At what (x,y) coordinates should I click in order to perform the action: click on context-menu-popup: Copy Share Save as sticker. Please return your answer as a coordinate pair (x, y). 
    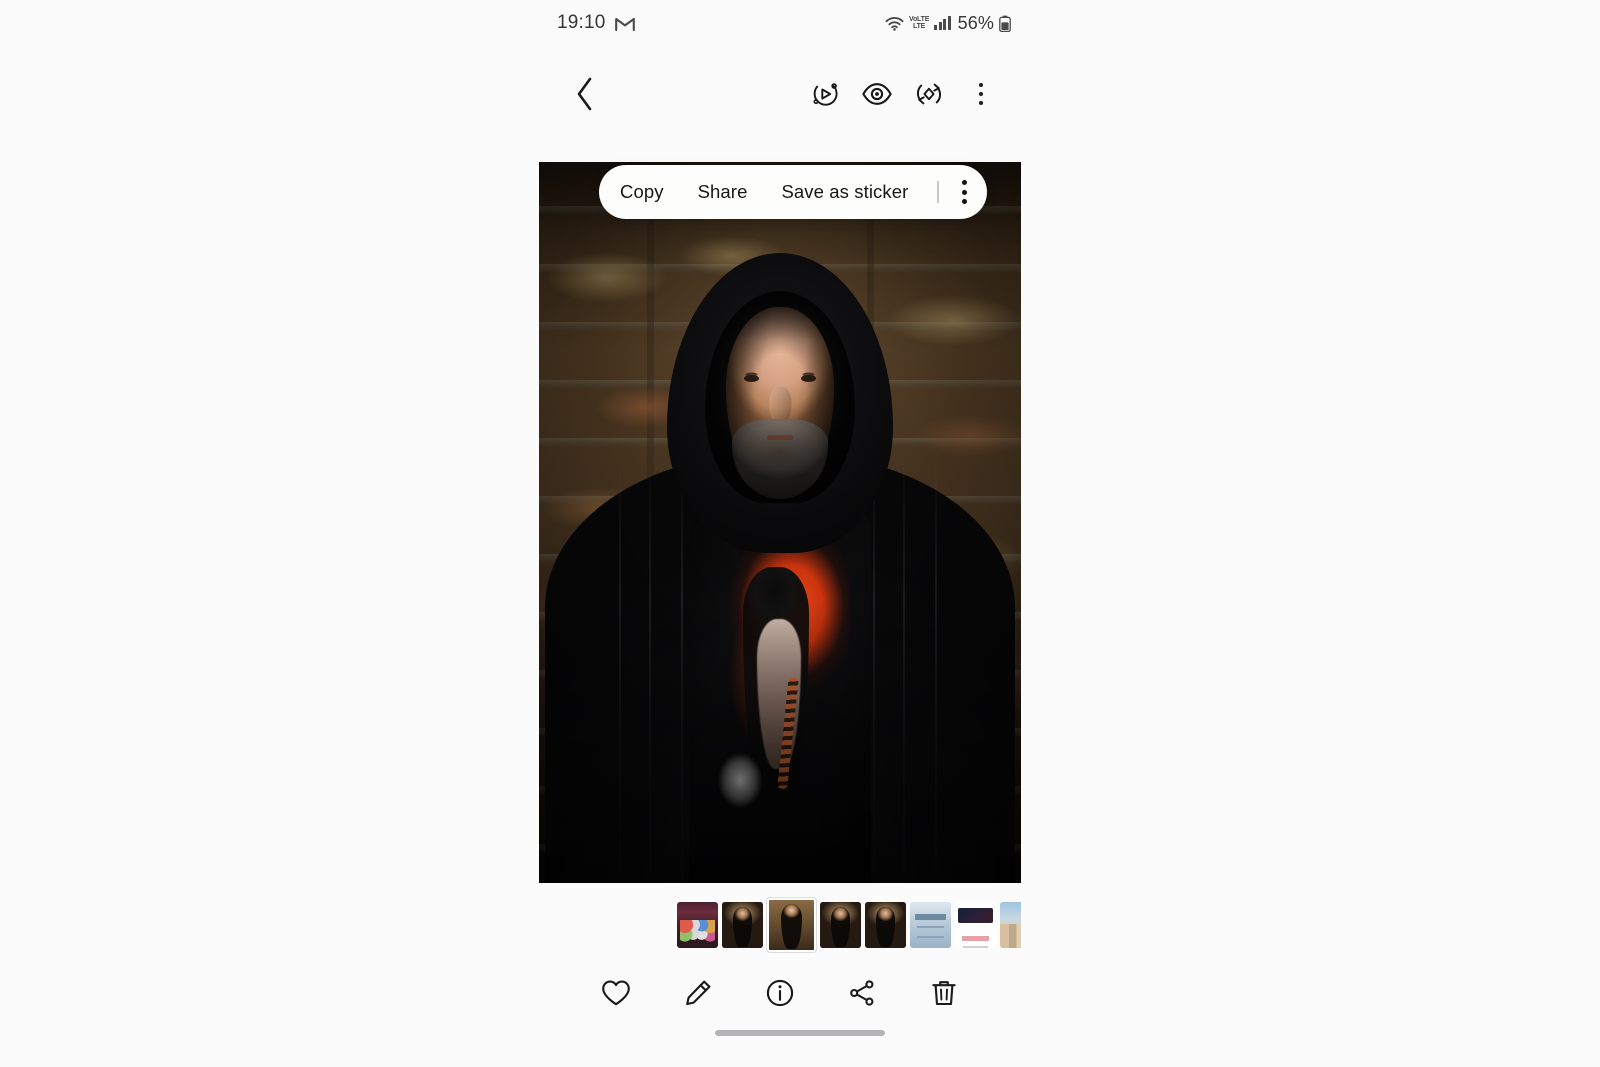
    Looking at the image, I should click on (793, 192).